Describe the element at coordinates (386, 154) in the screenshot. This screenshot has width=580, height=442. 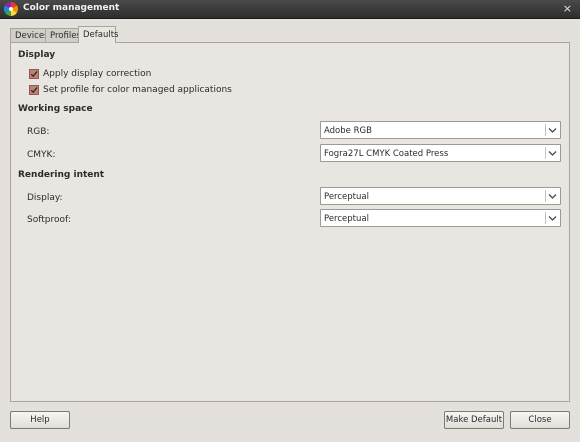
I see `cmyk-profile-value: Fogra27L CMYK Coated Press` at that location.